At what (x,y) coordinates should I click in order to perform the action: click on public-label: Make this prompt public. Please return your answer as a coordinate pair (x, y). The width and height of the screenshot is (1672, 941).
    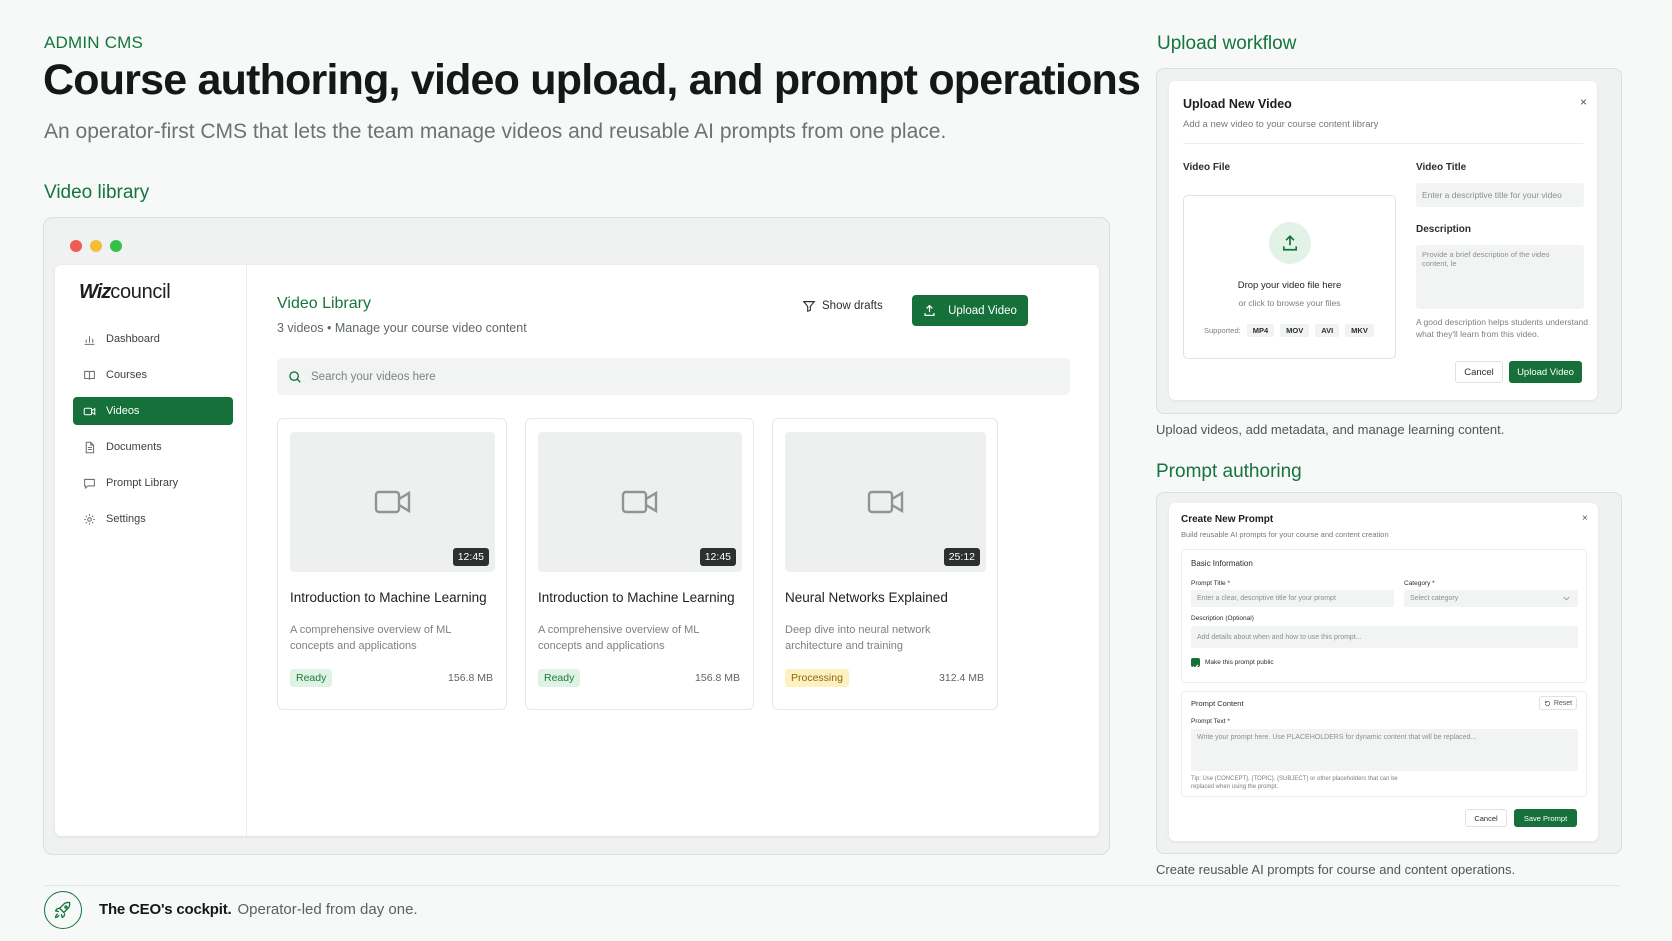
    Looking at the image, I should click on (1239, 662).